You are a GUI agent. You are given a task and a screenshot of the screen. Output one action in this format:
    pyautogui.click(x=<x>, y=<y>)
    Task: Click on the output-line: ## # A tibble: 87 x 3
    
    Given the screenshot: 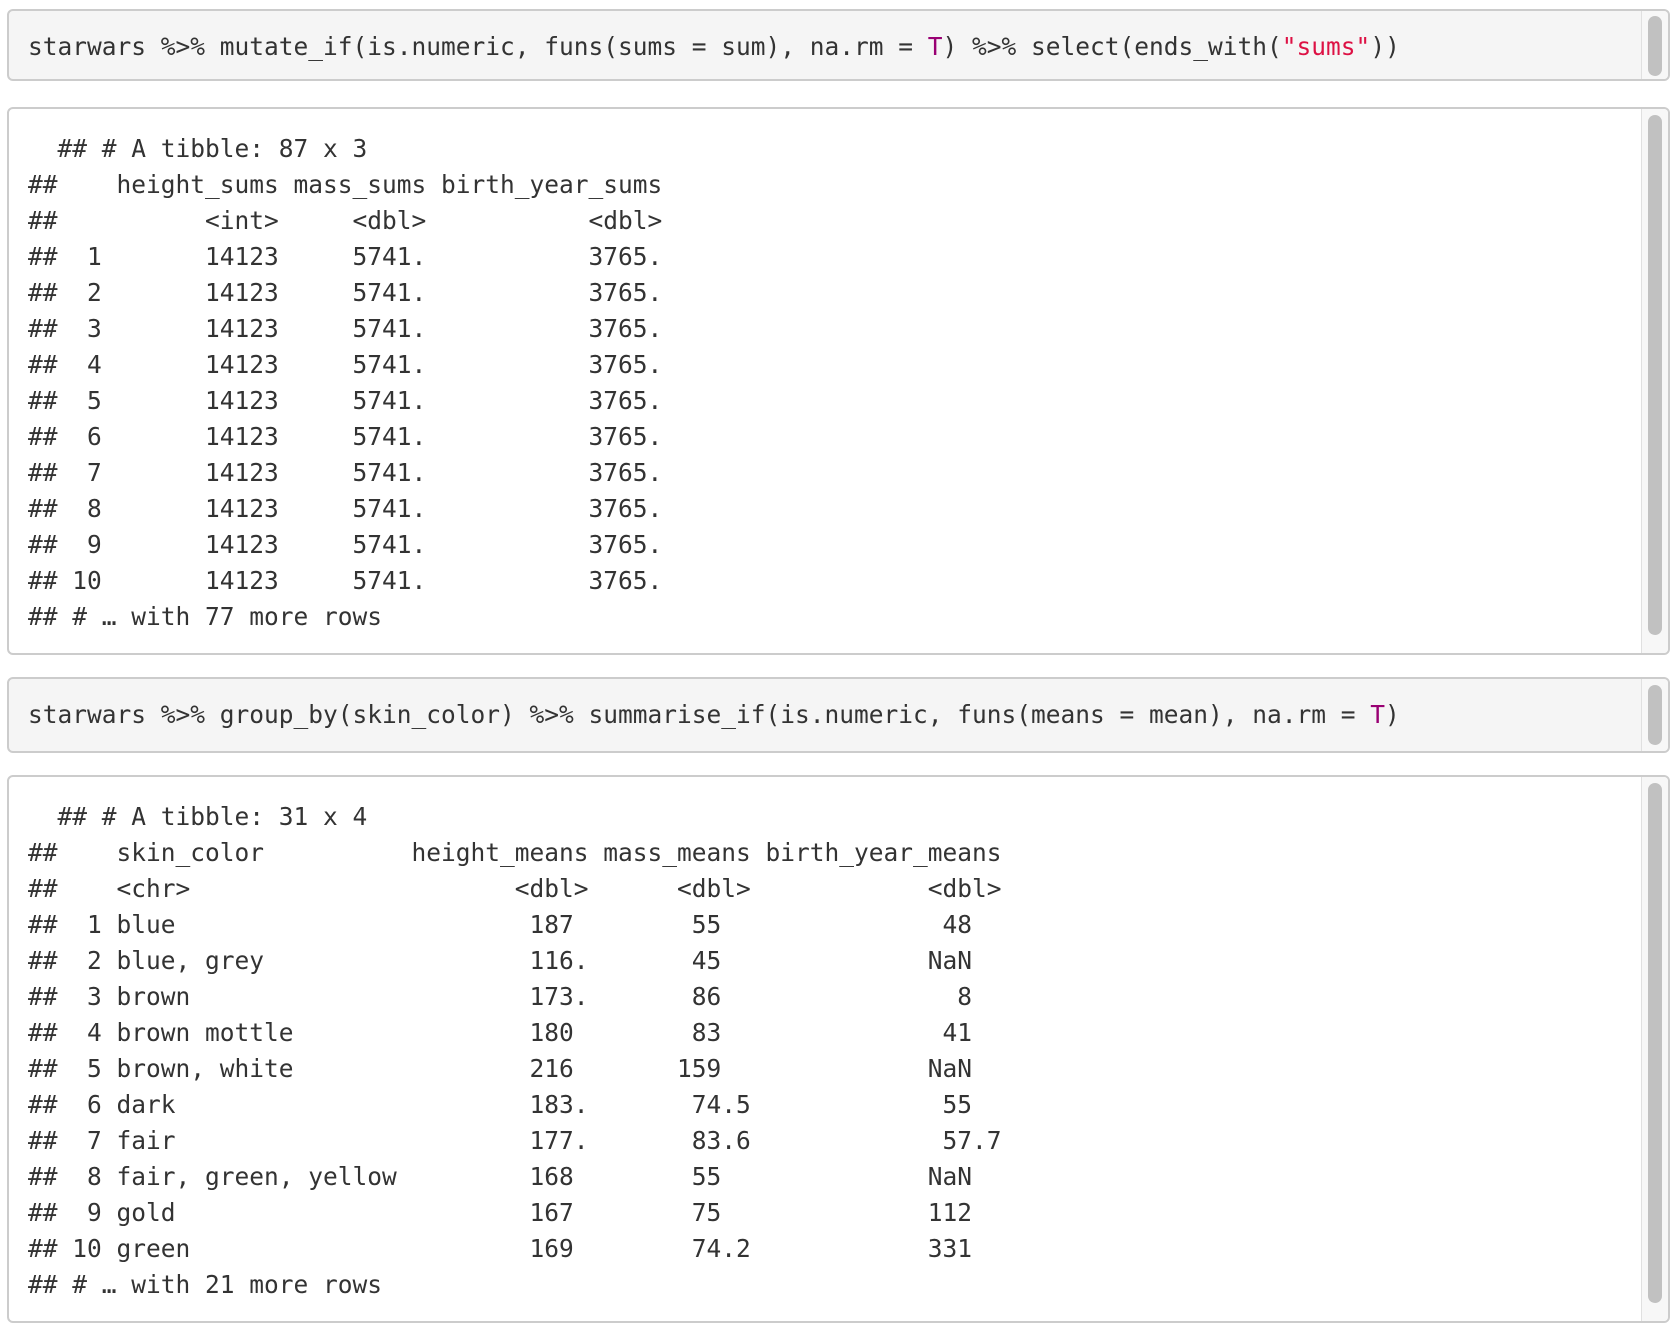 What is the action you would take?
    pyautogui.click(x=198, y=148)
    